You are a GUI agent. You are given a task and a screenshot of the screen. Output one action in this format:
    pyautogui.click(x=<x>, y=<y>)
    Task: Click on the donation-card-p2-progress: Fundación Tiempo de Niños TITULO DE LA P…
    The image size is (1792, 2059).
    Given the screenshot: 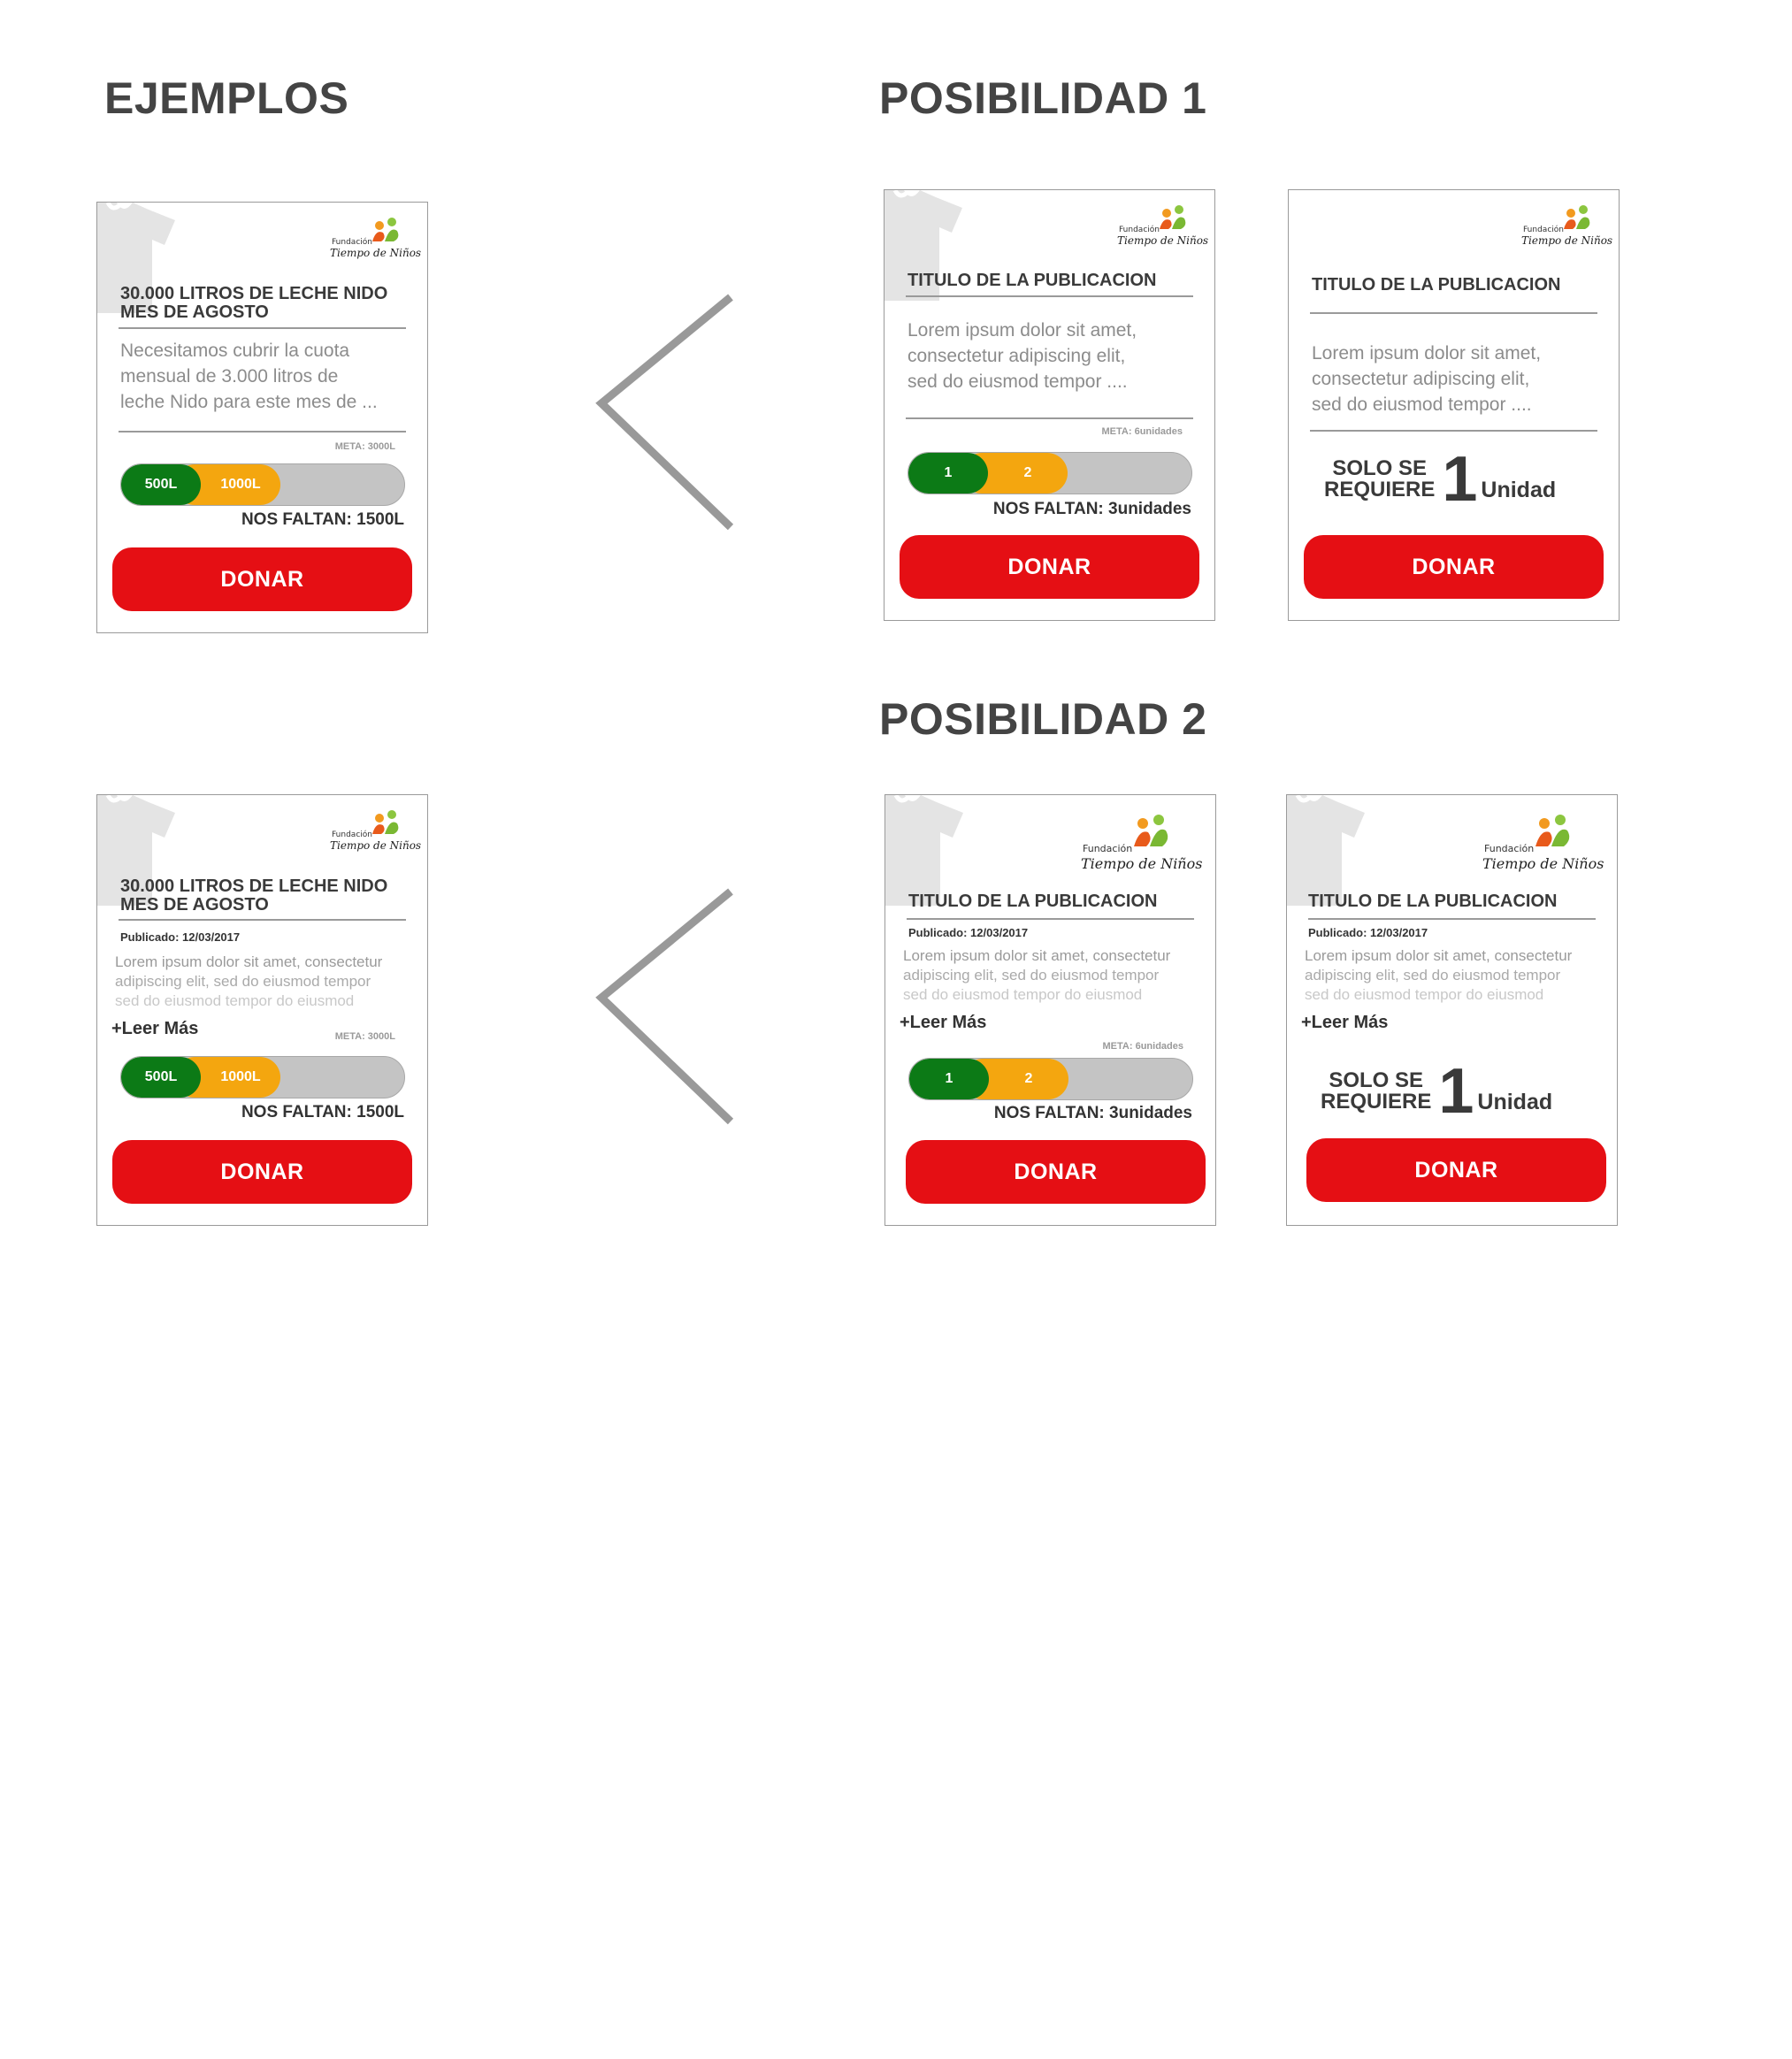 What is the action you would take?
    pyautogui.click(x=1051, y=1010)
    